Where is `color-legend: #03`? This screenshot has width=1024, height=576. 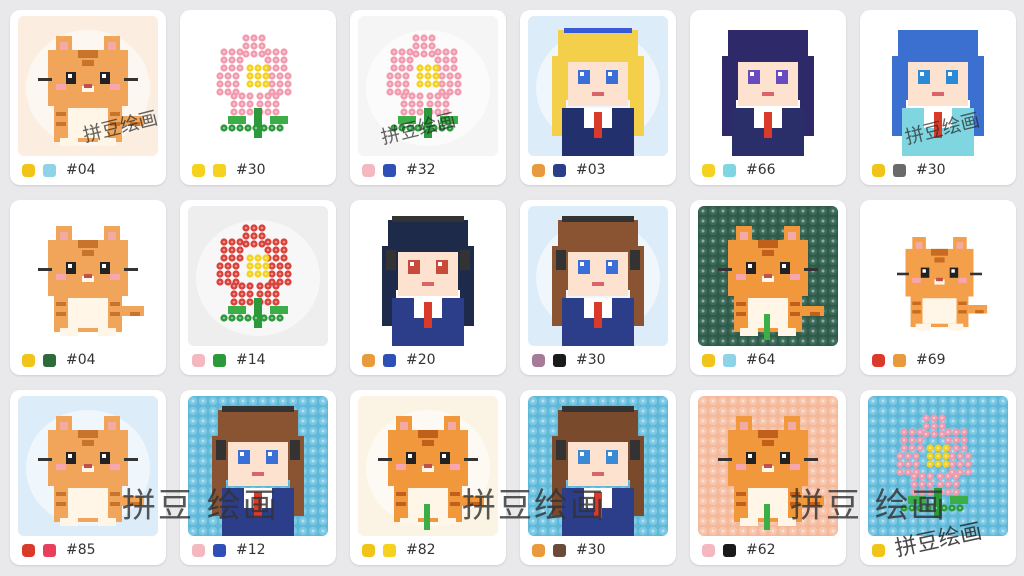
color-legend: #03 is located at coordinates (598, 170).